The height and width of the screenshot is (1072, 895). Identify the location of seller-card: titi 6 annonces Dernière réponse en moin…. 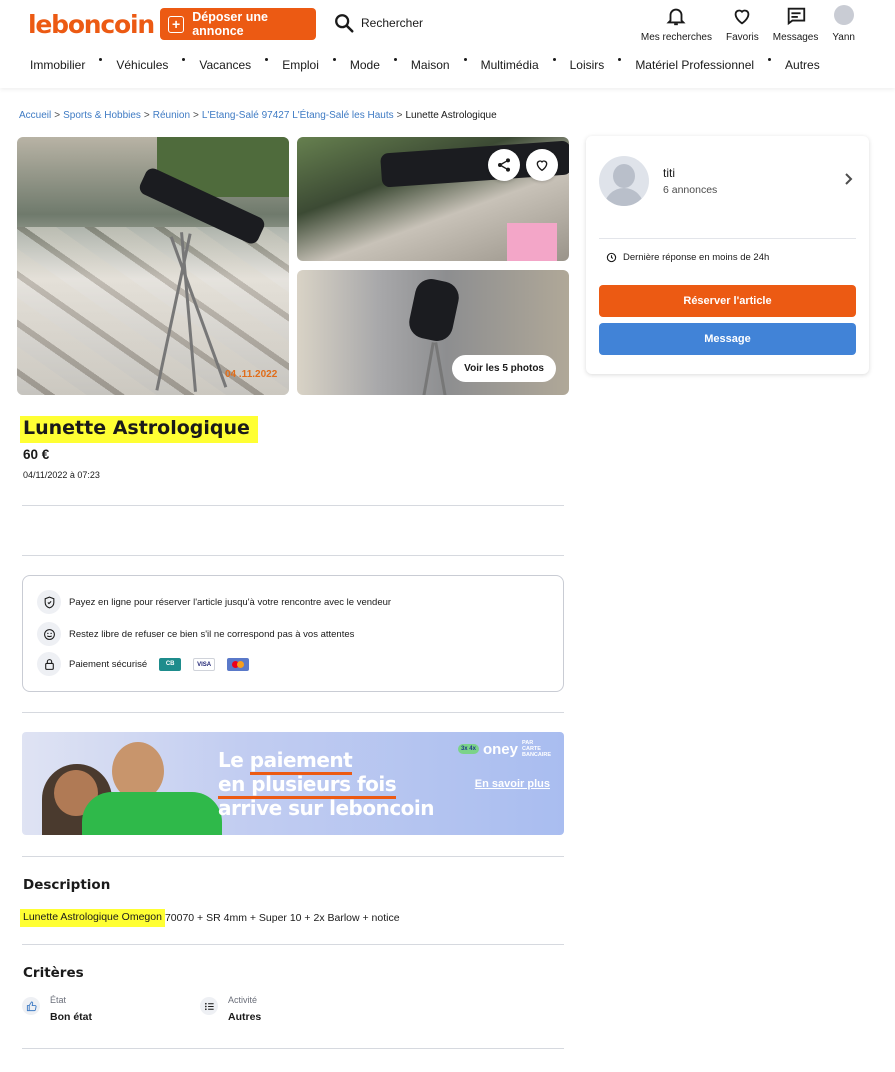
(727, 255).